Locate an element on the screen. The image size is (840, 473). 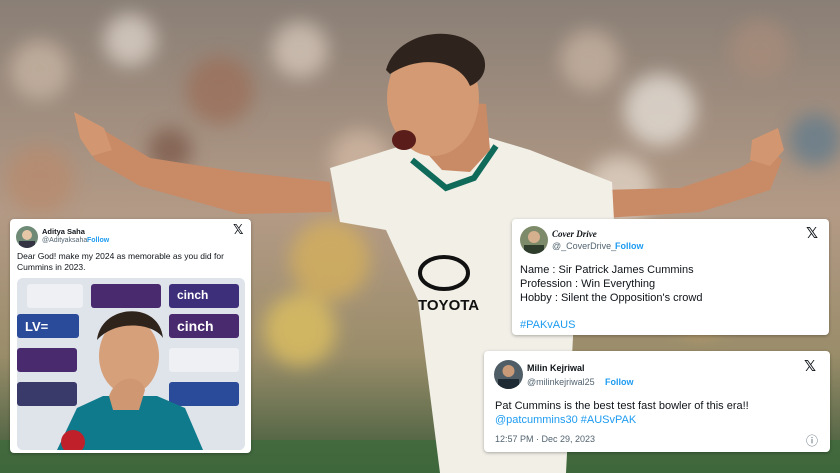
tweet-text-line: Hobby : Silent the Opposition's crowd is located at coordinates (611, 298).